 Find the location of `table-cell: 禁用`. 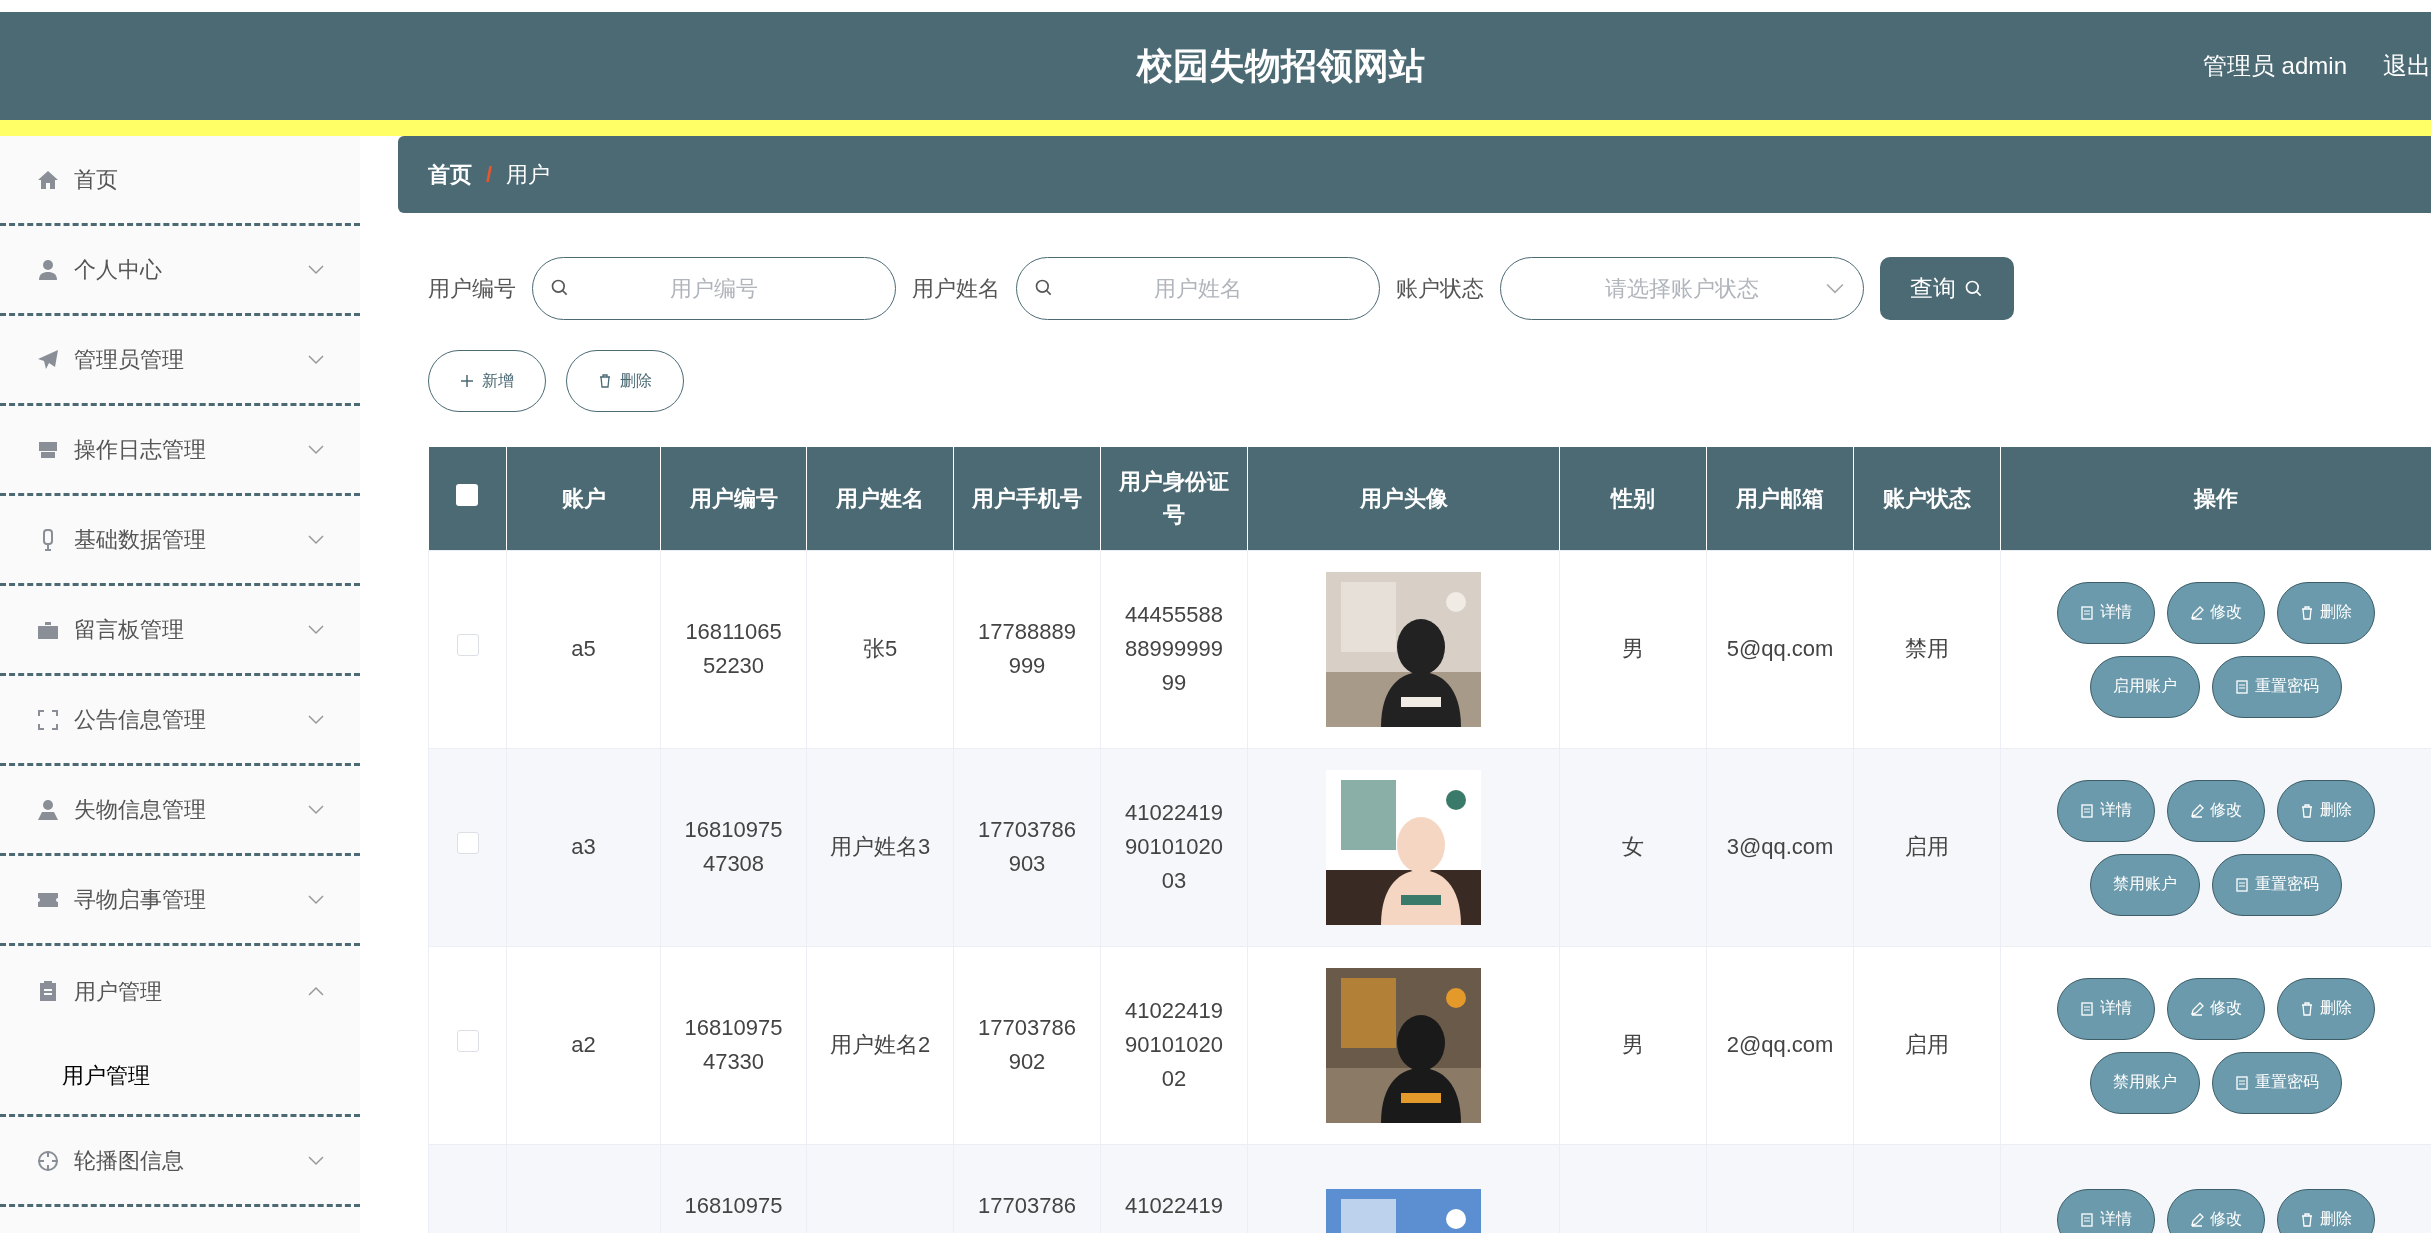

table-cell: 禁用 is located at coordinates (1927, 648).